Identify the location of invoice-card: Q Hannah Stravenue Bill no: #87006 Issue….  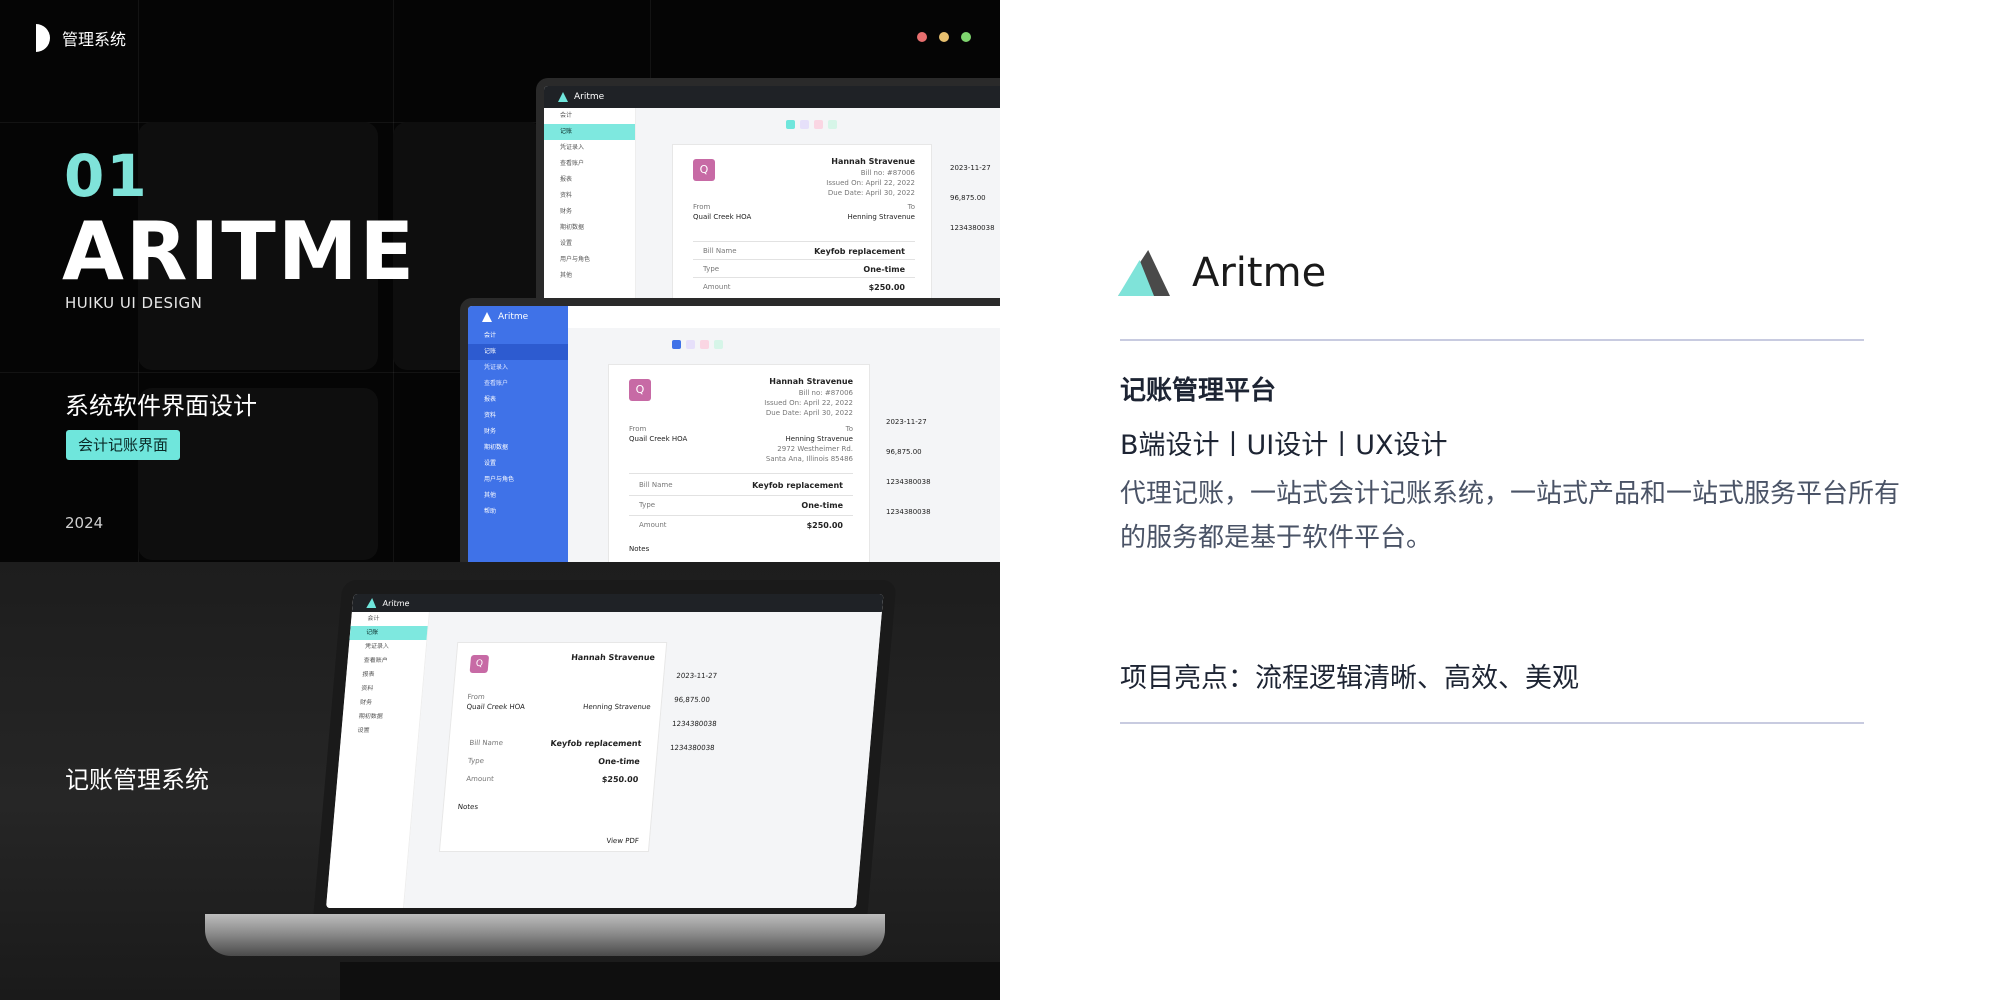
(802, 221).